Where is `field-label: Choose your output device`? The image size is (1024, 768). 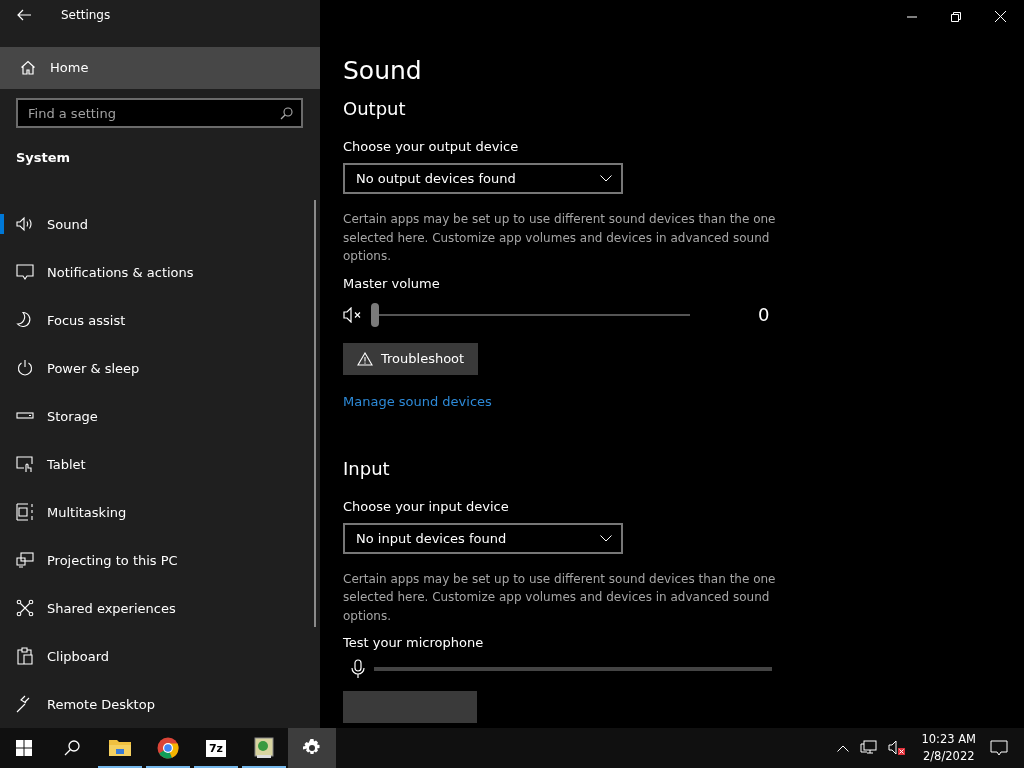
field-label: Choose your output device is located at coordinates (431, 146).